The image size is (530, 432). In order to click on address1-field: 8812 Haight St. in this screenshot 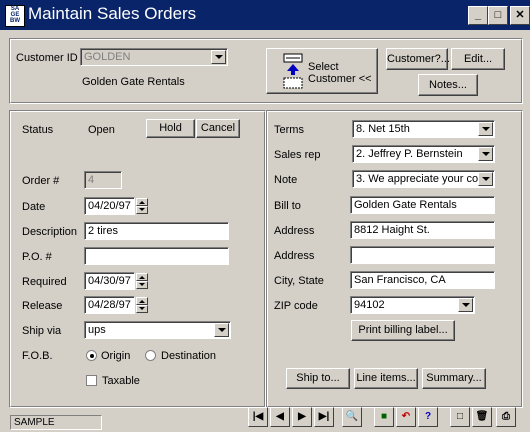, I will do `click(422, 230)`.